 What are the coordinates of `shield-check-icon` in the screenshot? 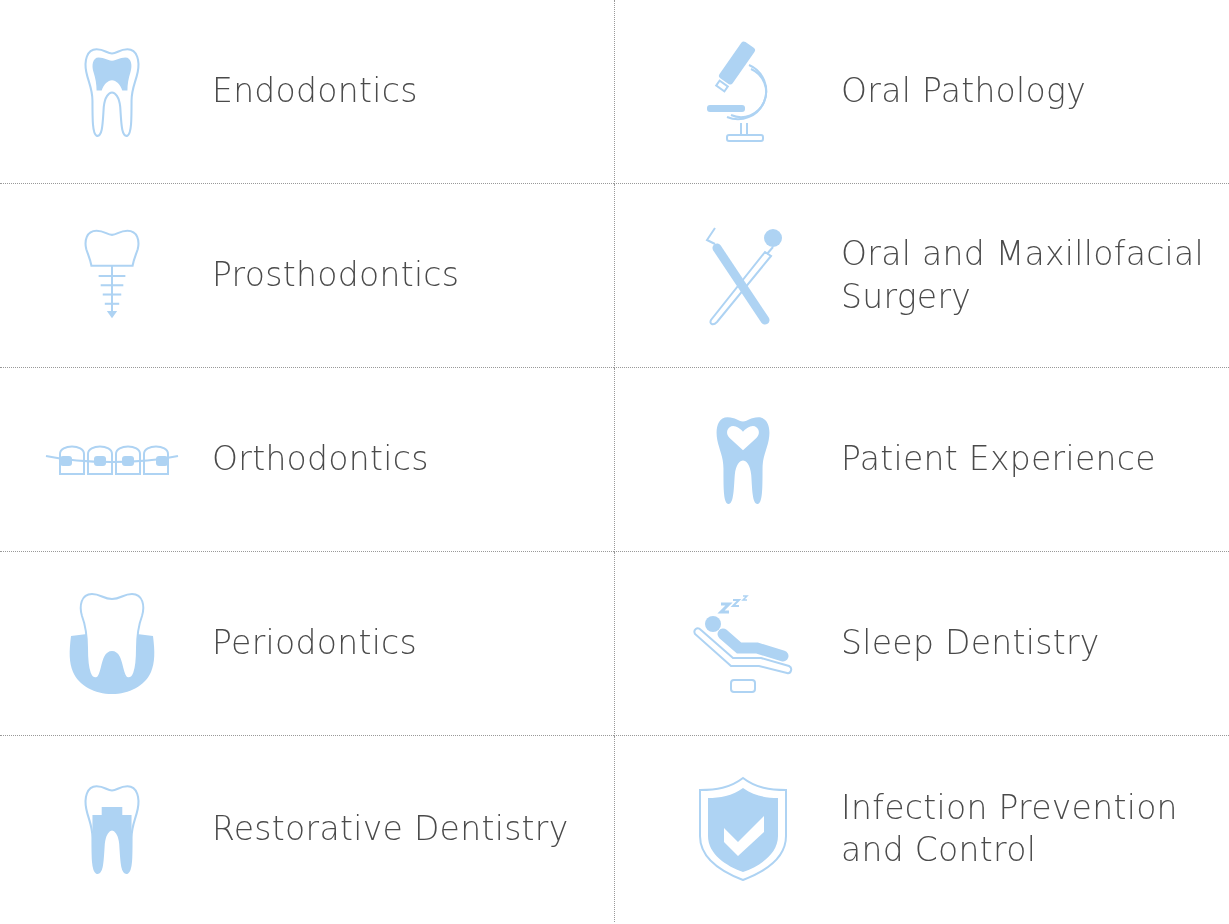 It's located at (743, 829).